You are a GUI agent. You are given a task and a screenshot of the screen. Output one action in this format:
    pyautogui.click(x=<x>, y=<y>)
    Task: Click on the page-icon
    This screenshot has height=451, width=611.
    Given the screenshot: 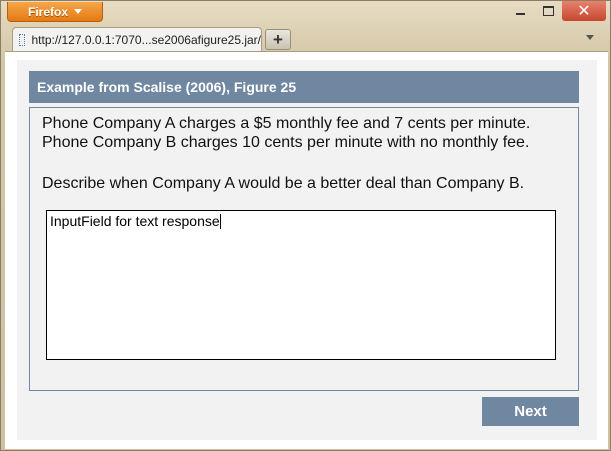 What is the action you would take?
    pyautogui.click(x=22, y=39)
    